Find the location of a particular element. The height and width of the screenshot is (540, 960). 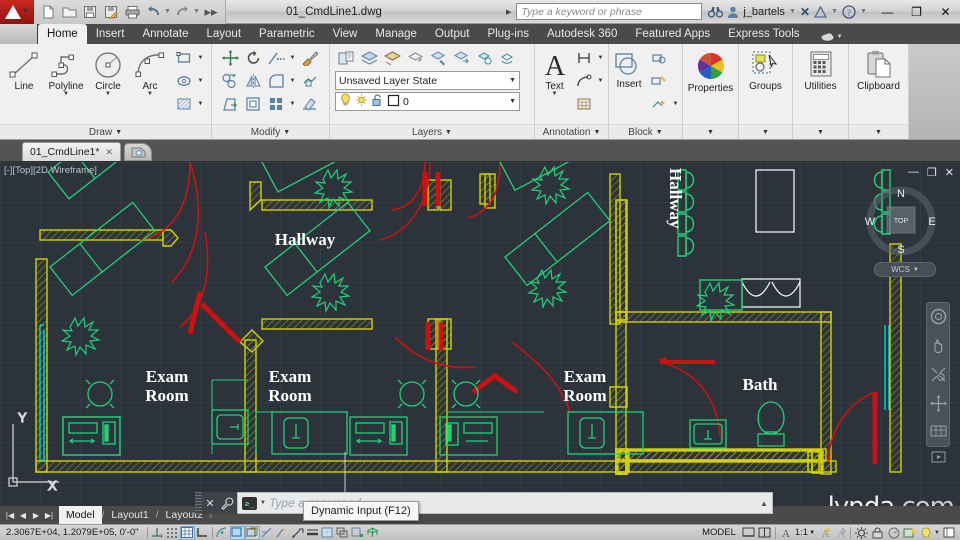

tab-express-tools: Express Tools is located at coordinates (763, 34).